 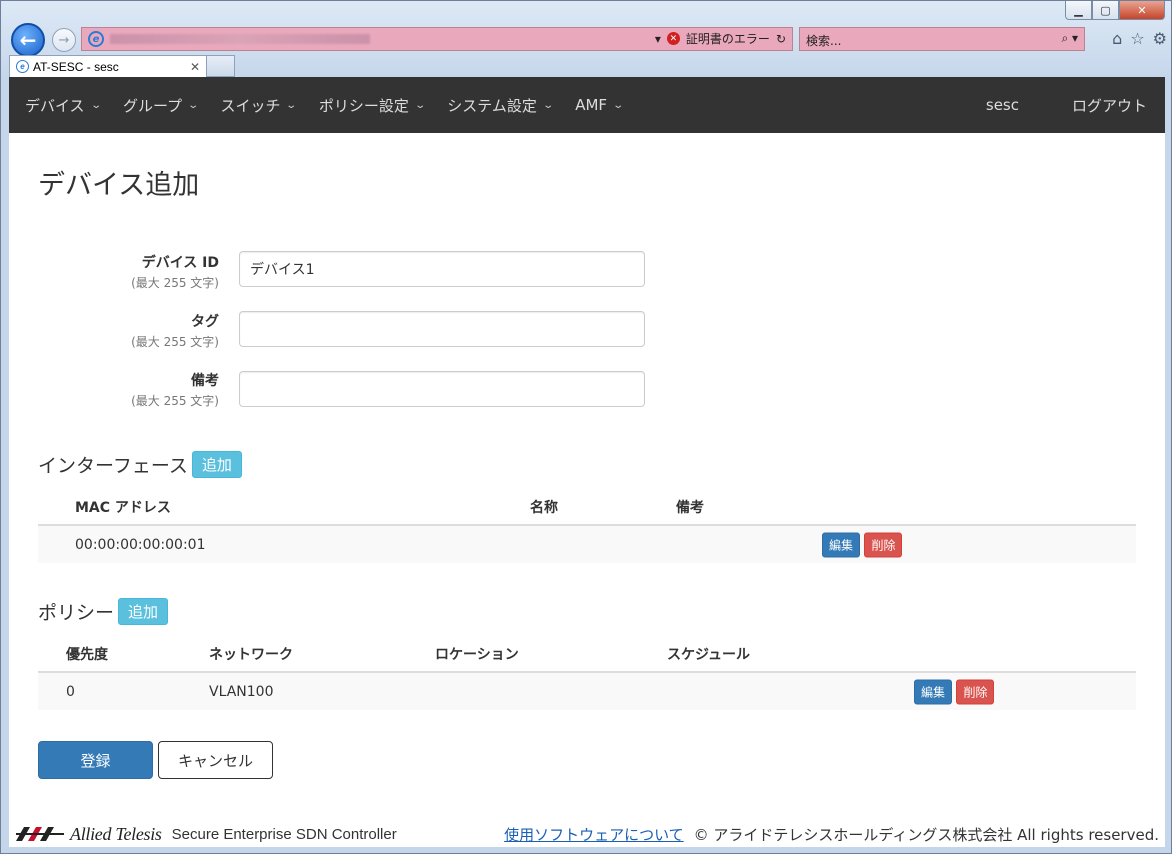 I want to click on policies-table: 優先度 ネットワーク ロケーション スケジュール 0 VLAN100 編集 削除, so click(x=587, y=673).